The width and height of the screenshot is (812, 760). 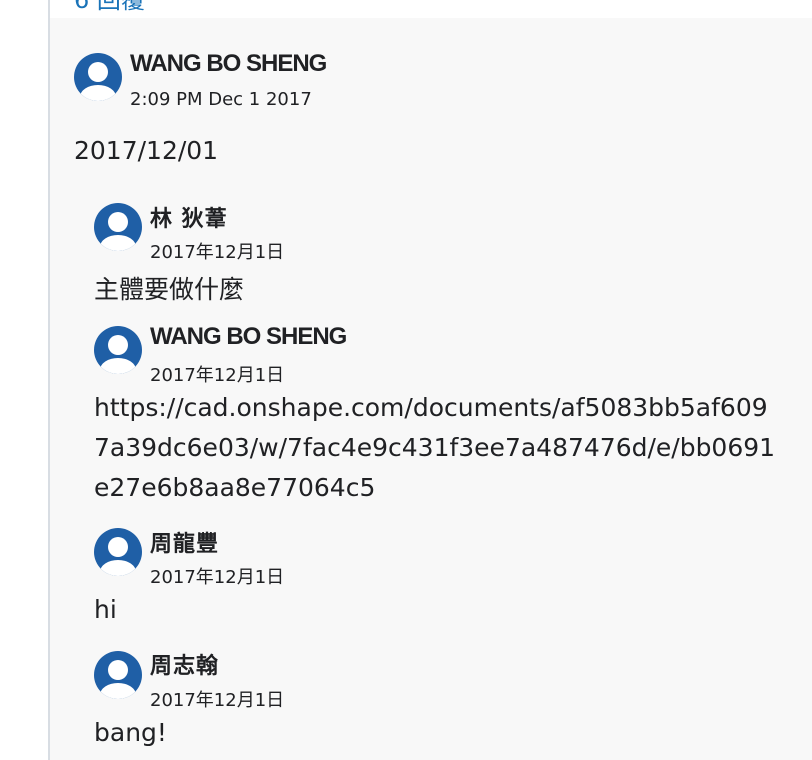 What do you see at coordinates (109, 7) in the screenshot?
I see `reply-count-link: 6 回覆` at bounding box center [109, 7].